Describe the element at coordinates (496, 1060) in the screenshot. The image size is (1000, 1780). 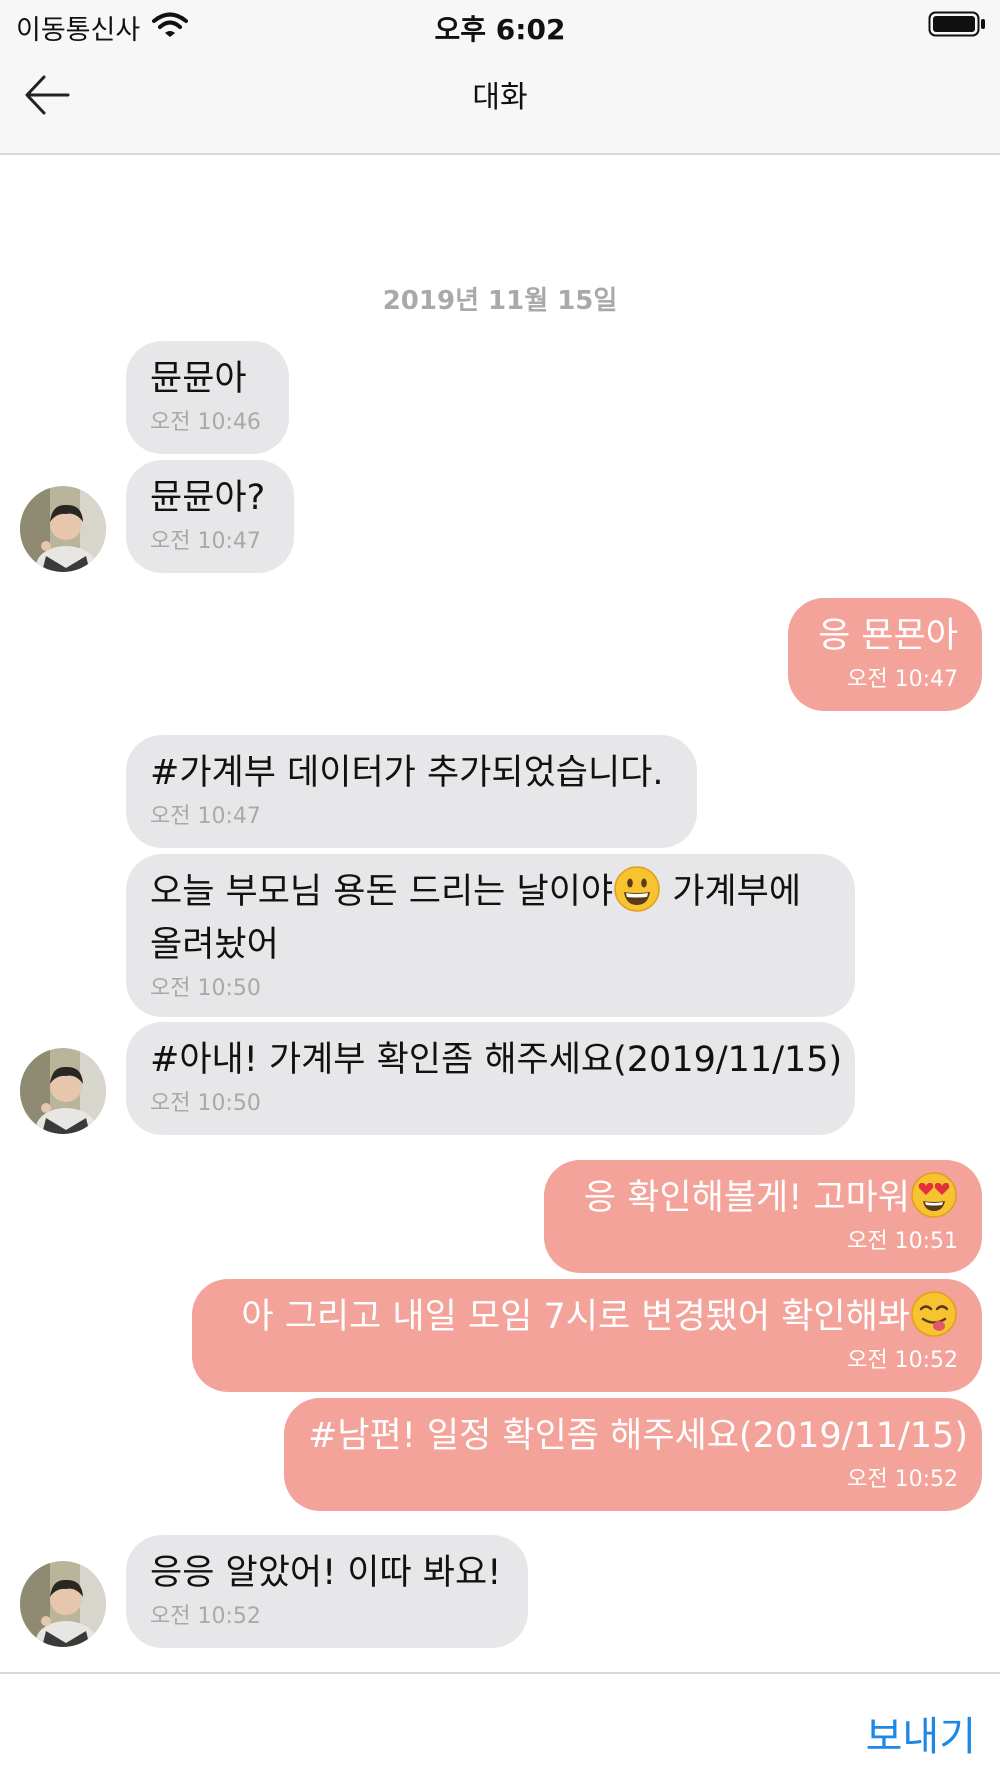
I see `message-text: #아내! 가계부 확인좀 해주세요(2019/11/15)` at that location.